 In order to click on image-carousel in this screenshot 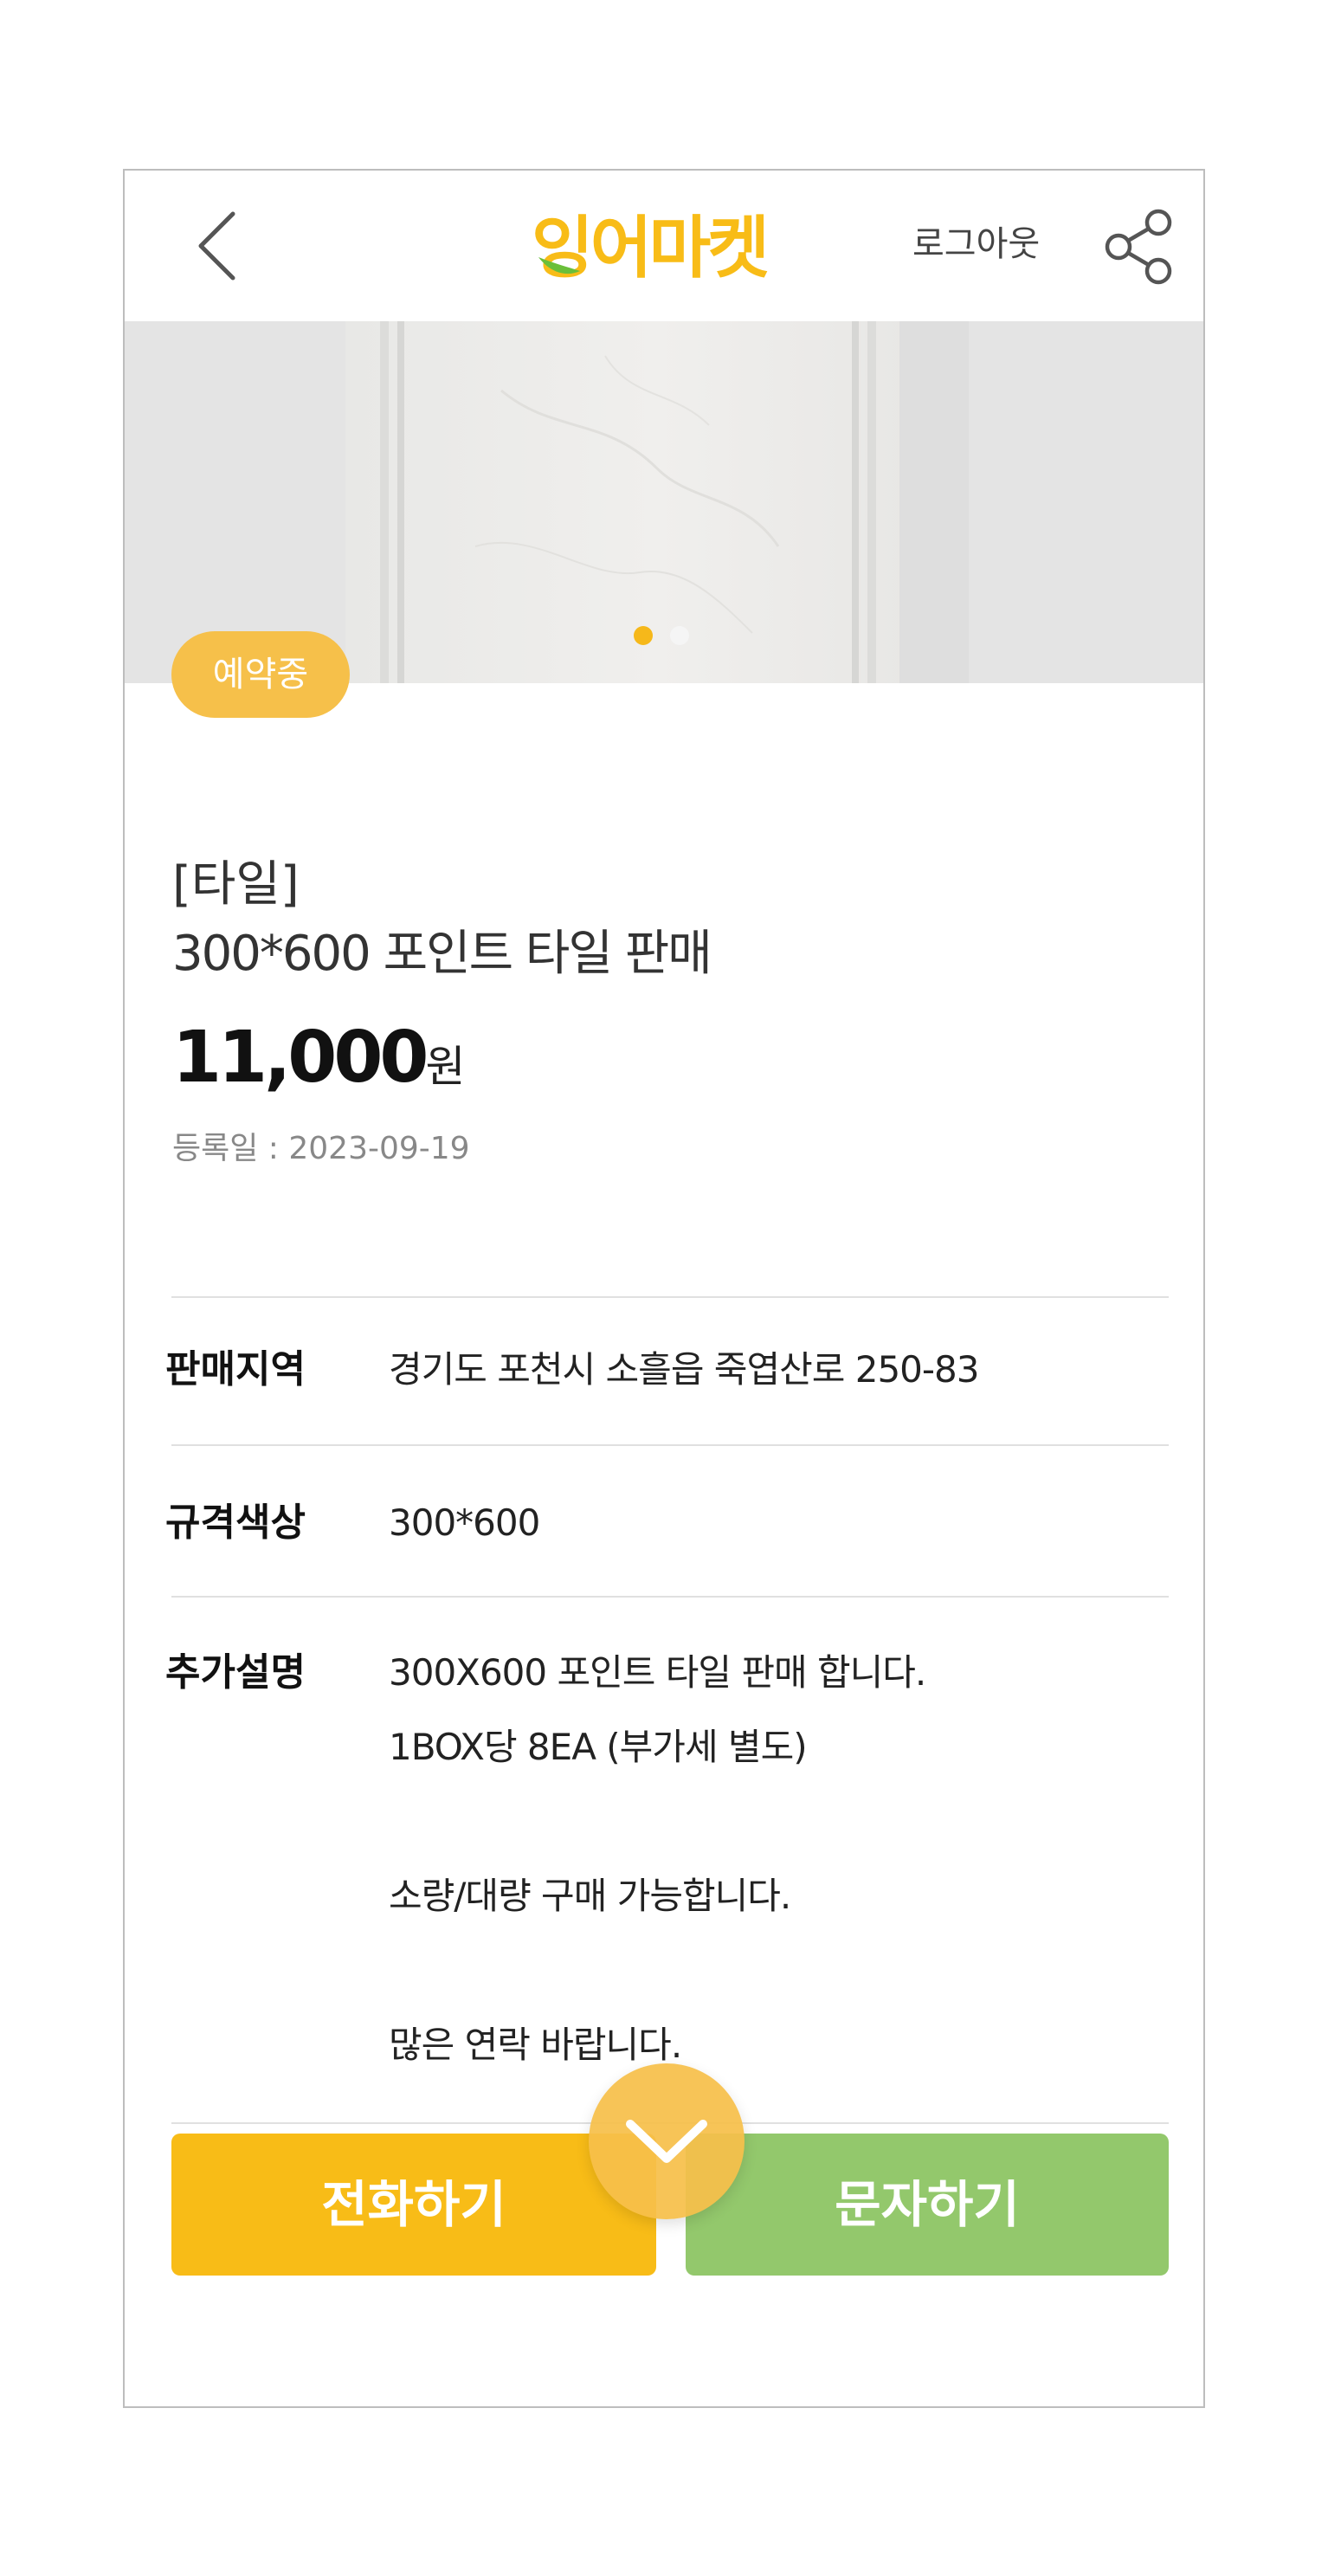, I will do `click(664, 502)`.